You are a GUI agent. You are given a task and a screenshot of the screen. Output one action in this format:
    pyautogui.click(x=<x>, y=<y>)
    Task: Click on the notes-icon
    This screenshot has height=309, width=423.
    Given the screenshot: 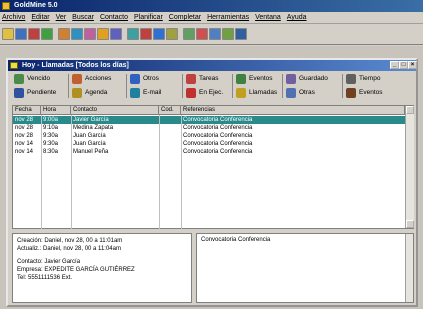 What is the action you would take?
    pyautogui.click(x=189, y=34)
    